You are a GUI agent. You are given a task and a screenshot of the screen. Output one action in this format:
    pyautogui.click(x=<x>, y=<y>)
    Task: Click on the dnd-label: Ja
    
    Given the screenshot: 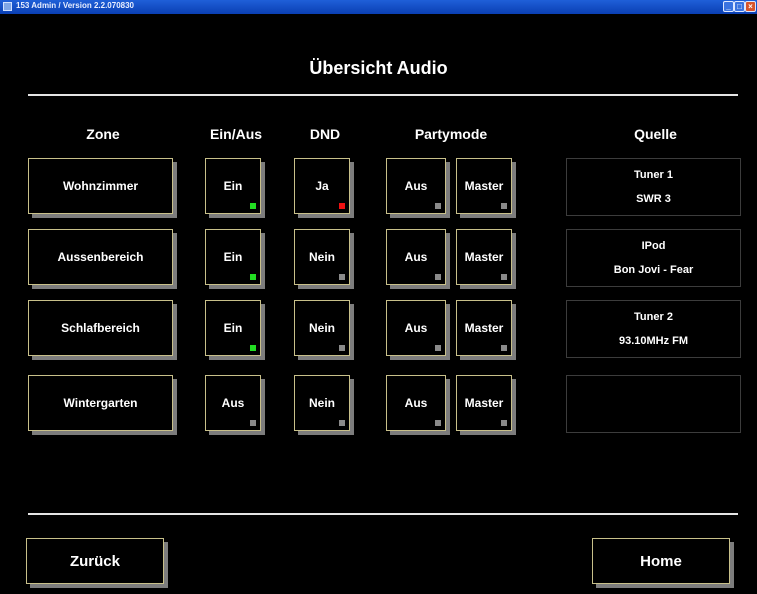 What is the action you would take?
    pyautogui.click(x=322, y=186)
    